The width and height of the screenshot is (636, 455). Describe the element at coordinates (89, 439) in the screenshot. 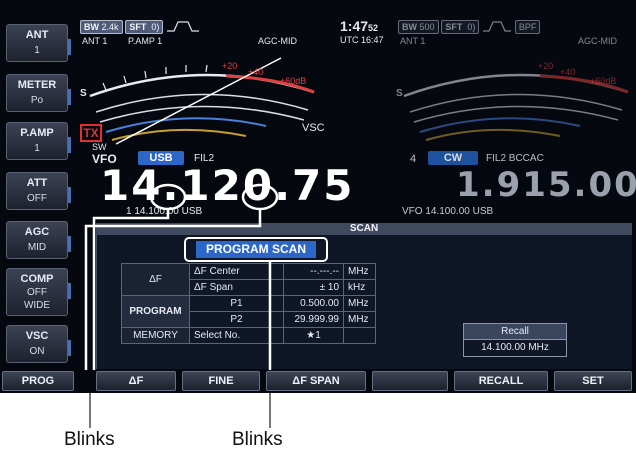

I see `callout-blinks-left: Blinks` at that location.